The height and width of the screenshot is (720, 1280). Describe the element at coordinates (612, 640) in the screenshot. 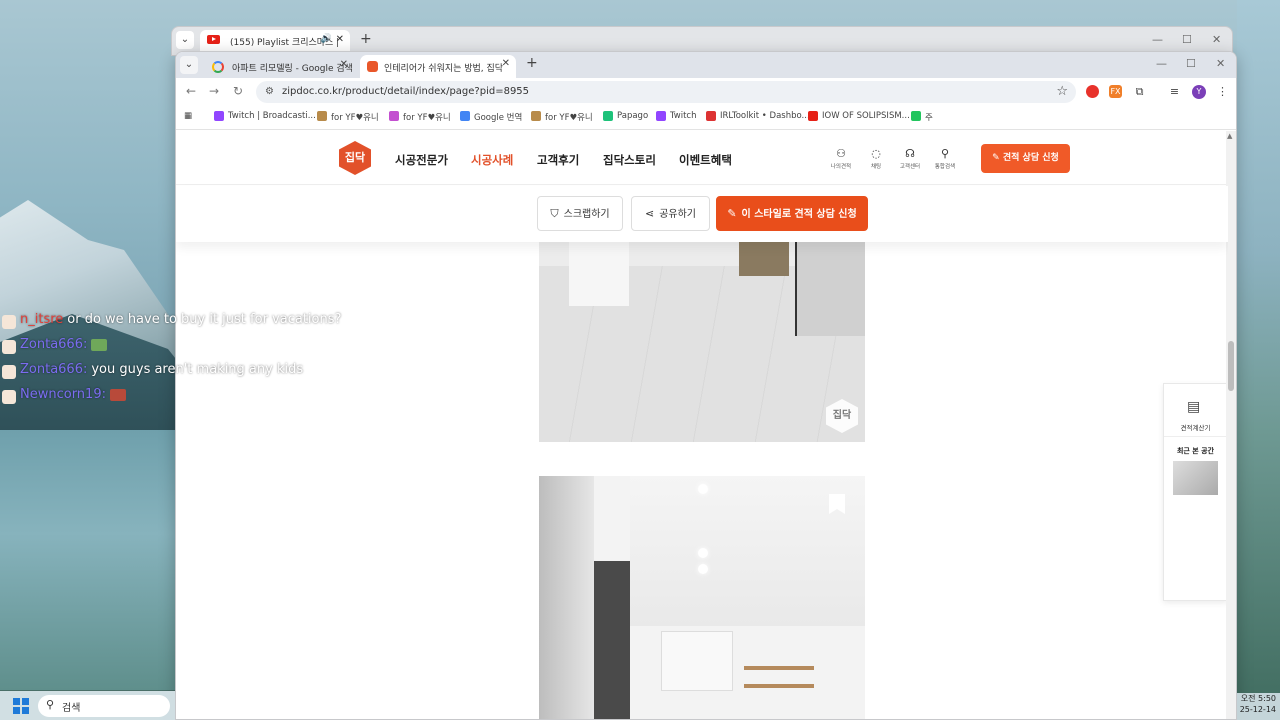

I see `photo-doorway` at that location.